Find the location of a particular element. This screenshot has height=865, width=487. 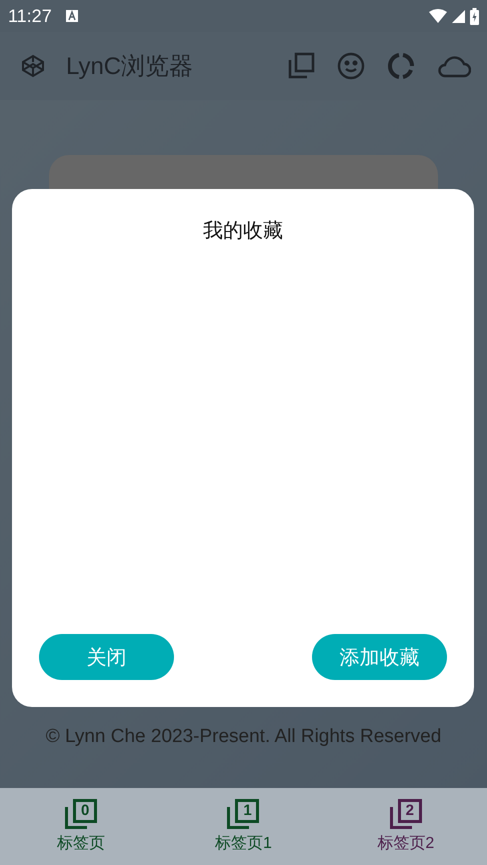

copy-icon is located at coordinates (301, 66).